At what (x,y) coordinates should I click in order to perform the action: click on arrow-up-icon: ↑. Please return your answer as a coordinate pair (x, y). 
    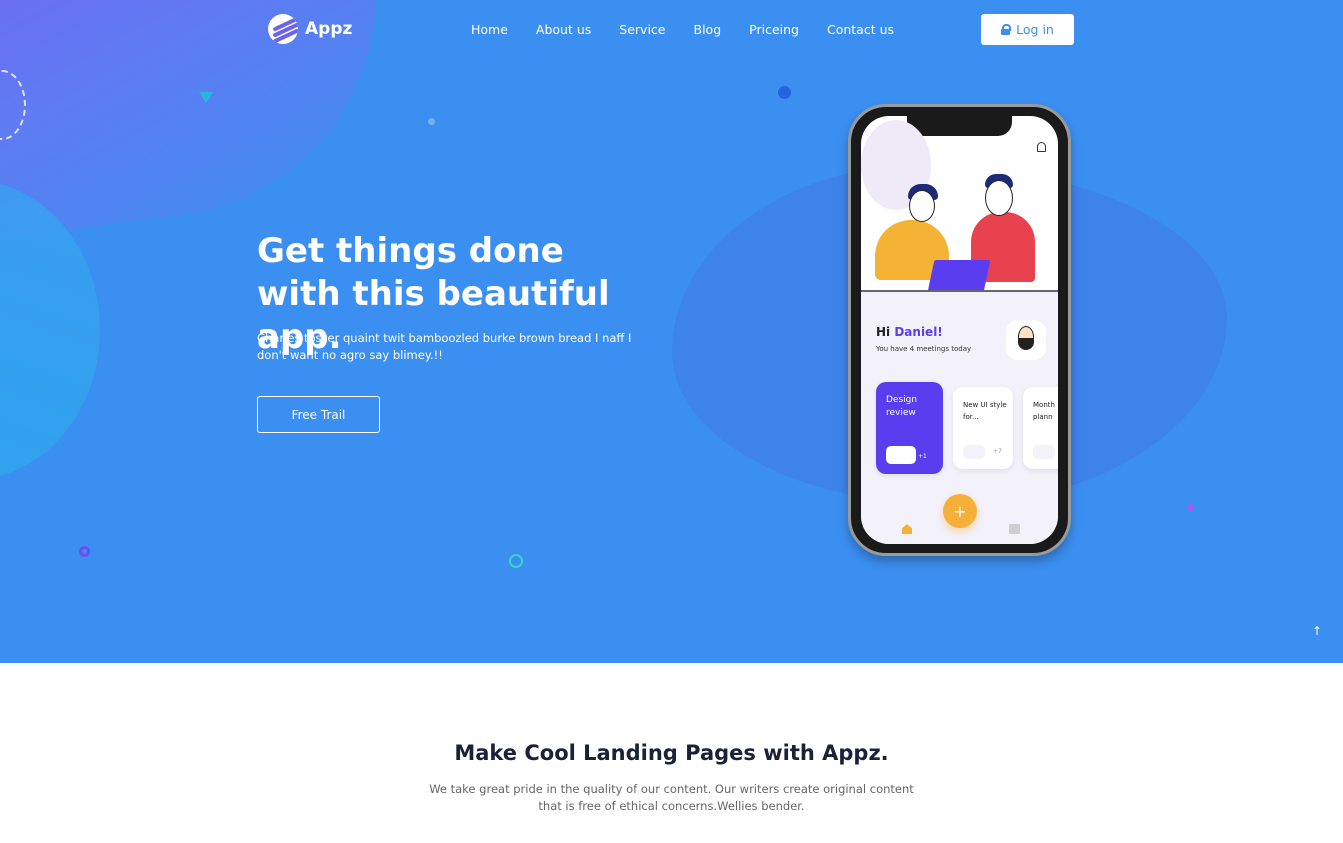
    Looking at the image, I should click on (1317, 631).